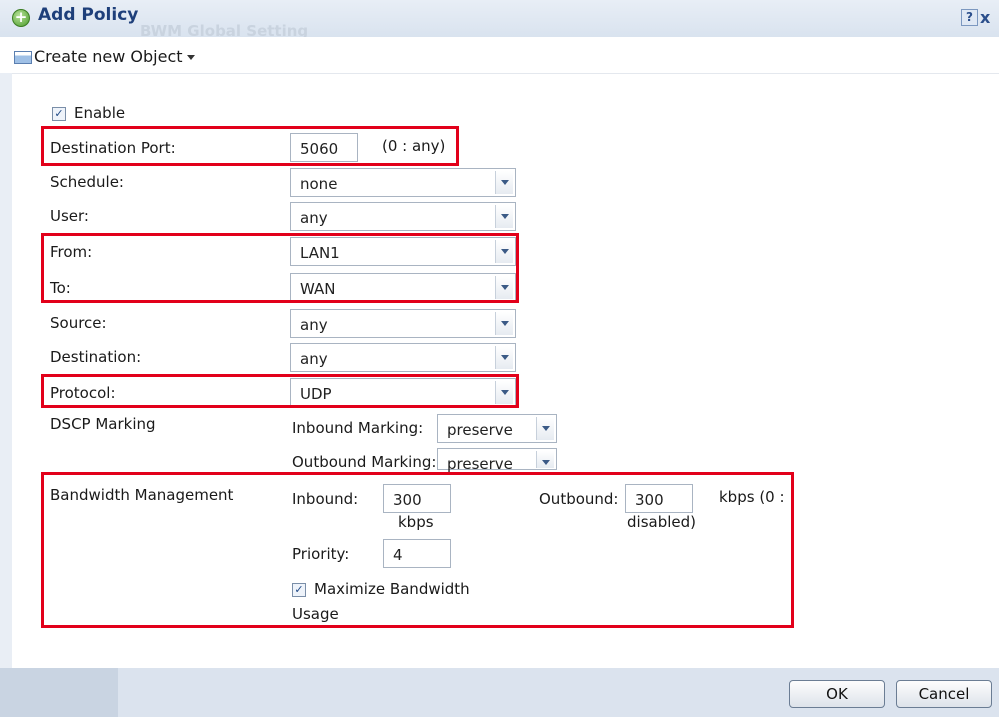  I want to click on create-new-object-menu: Create new Object, so click(114, 56).